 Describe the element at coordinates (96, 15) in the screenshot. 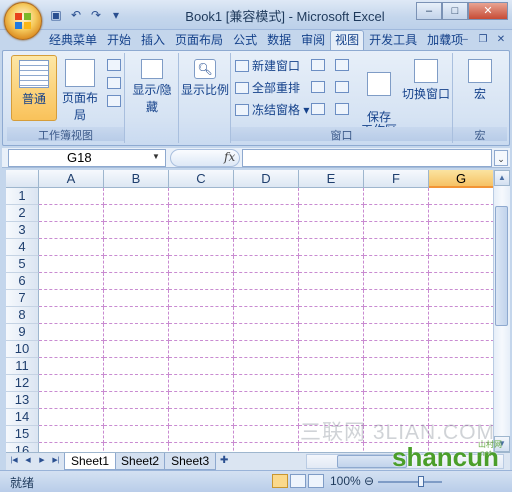

I see `redo-icon: ↷` at that location.